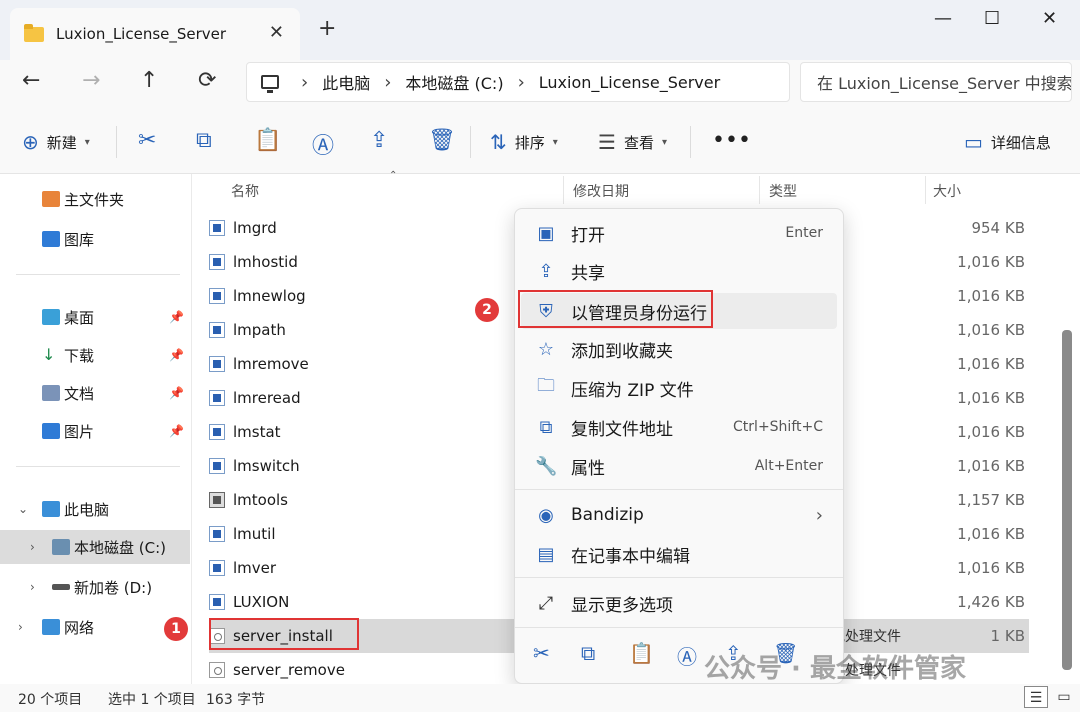 Image resolution: width=1080 pixels, height=712 pixels. Describe the element at coordinates (638, 142) in the screenshot. I see `view-label: 查看` at that location.